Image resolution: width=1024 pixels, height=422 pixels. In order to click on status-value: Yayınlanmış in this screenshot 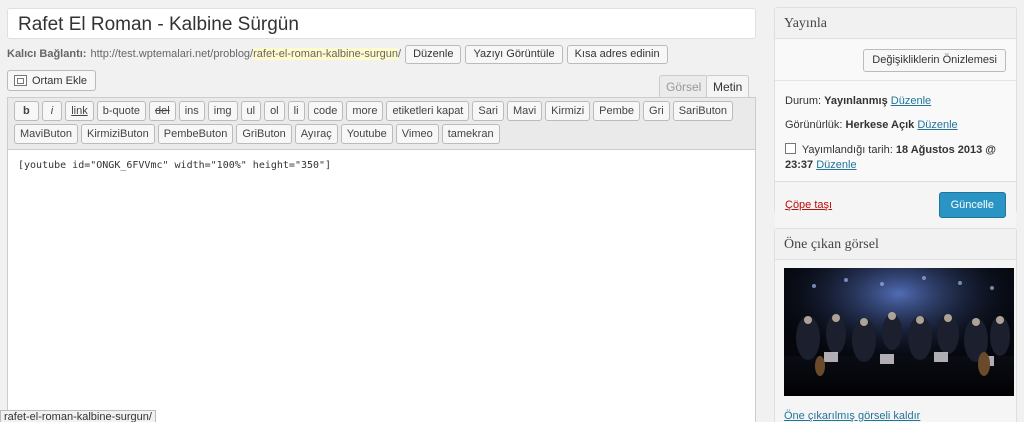, I will do `click(856, 101)`.